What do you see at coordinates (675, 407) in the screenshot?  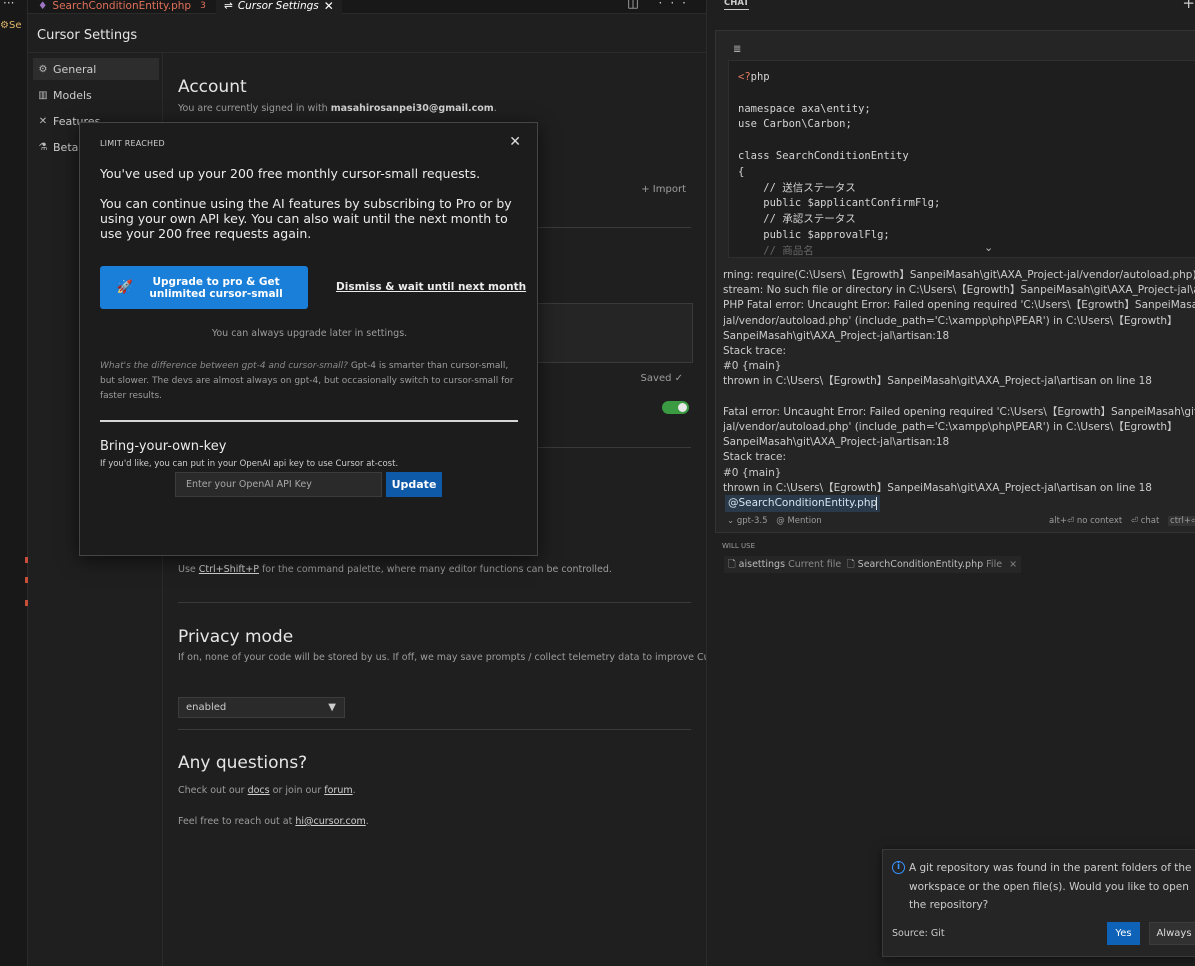 I see `feature-toggle` at bounding box center [675, 407].